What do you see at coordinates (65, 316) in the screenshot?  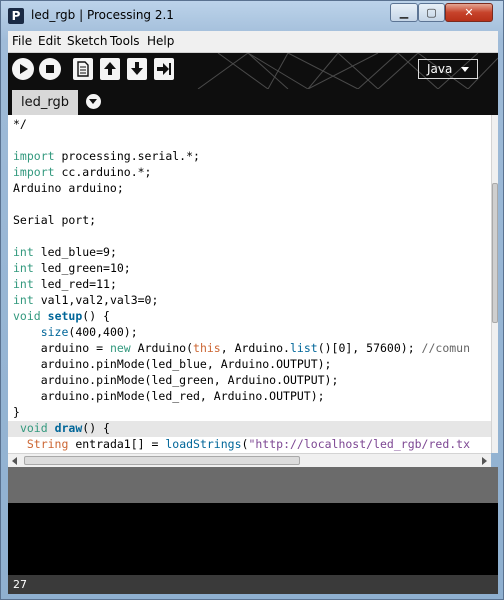 I see `code-token: setup` at bounding box center [65, 316].